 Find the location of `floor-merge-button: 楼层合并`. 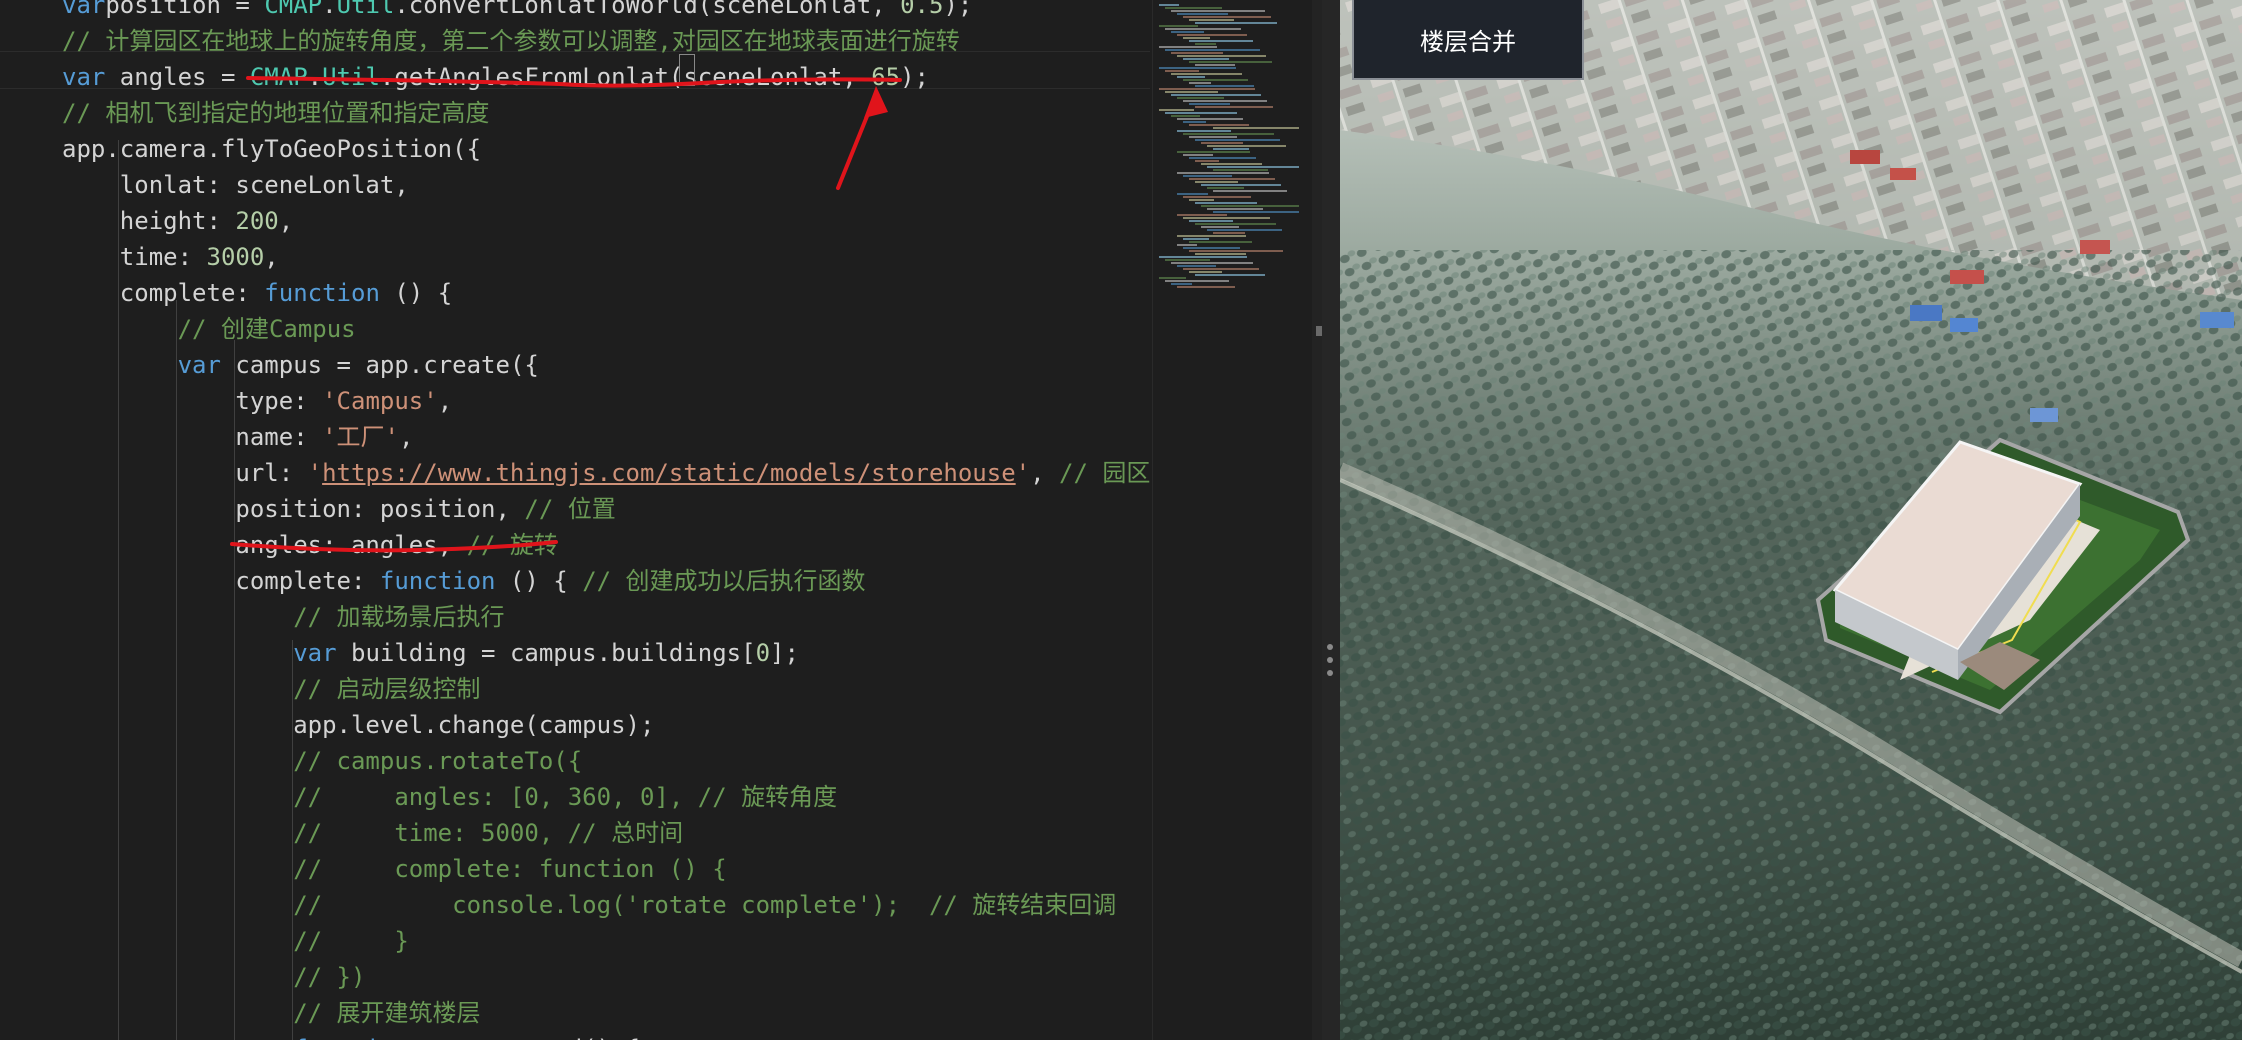

floor-merge-button: 楼层合并 is located at coordinates (1468, 40).